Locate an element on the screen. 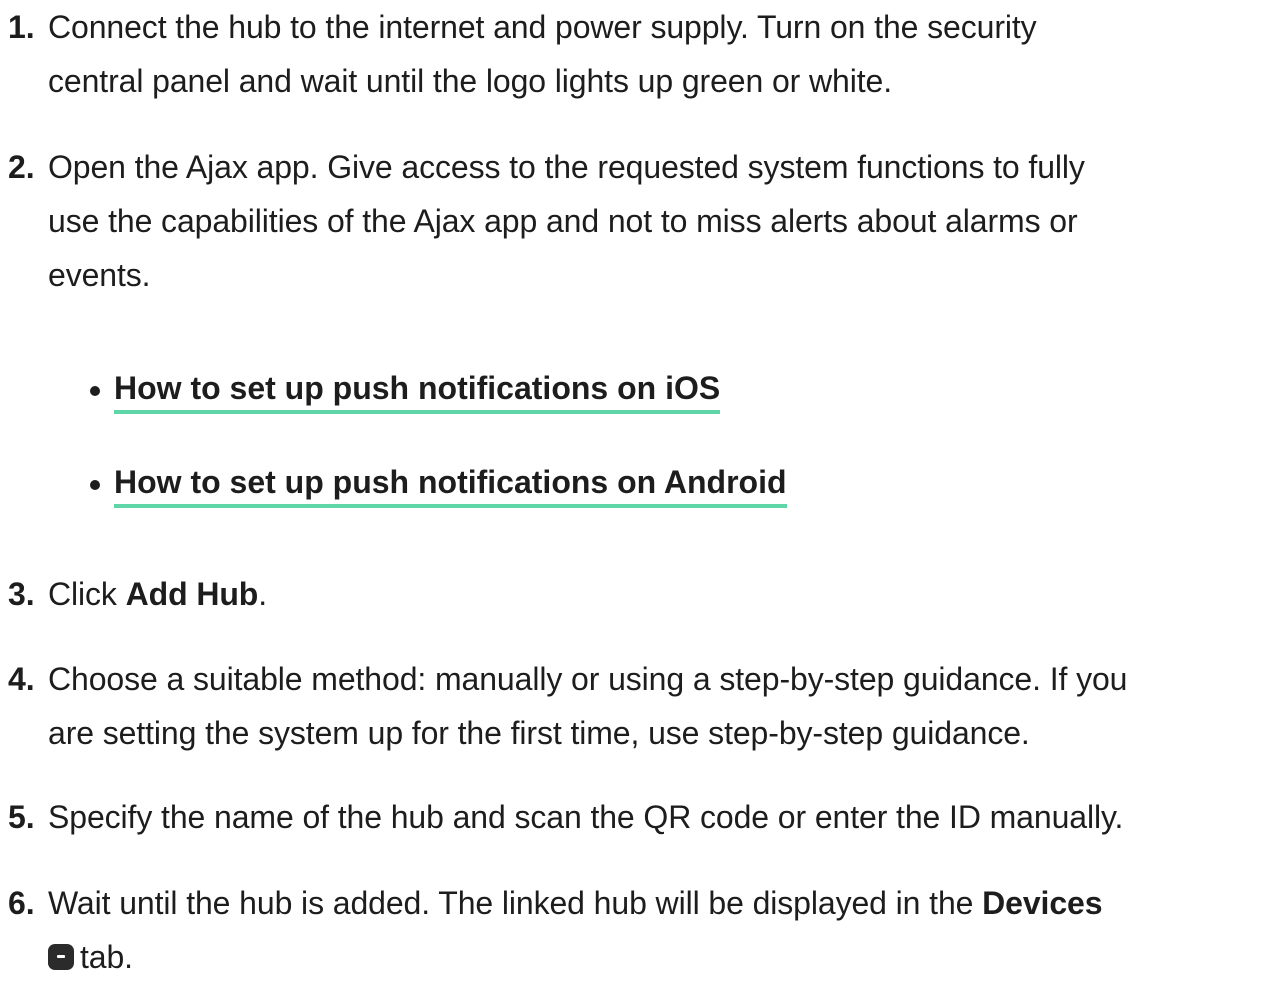 The width and height of the screenshot is (1277, 984). add-hub-label: Add Hub is located at coordinates (192, 594).